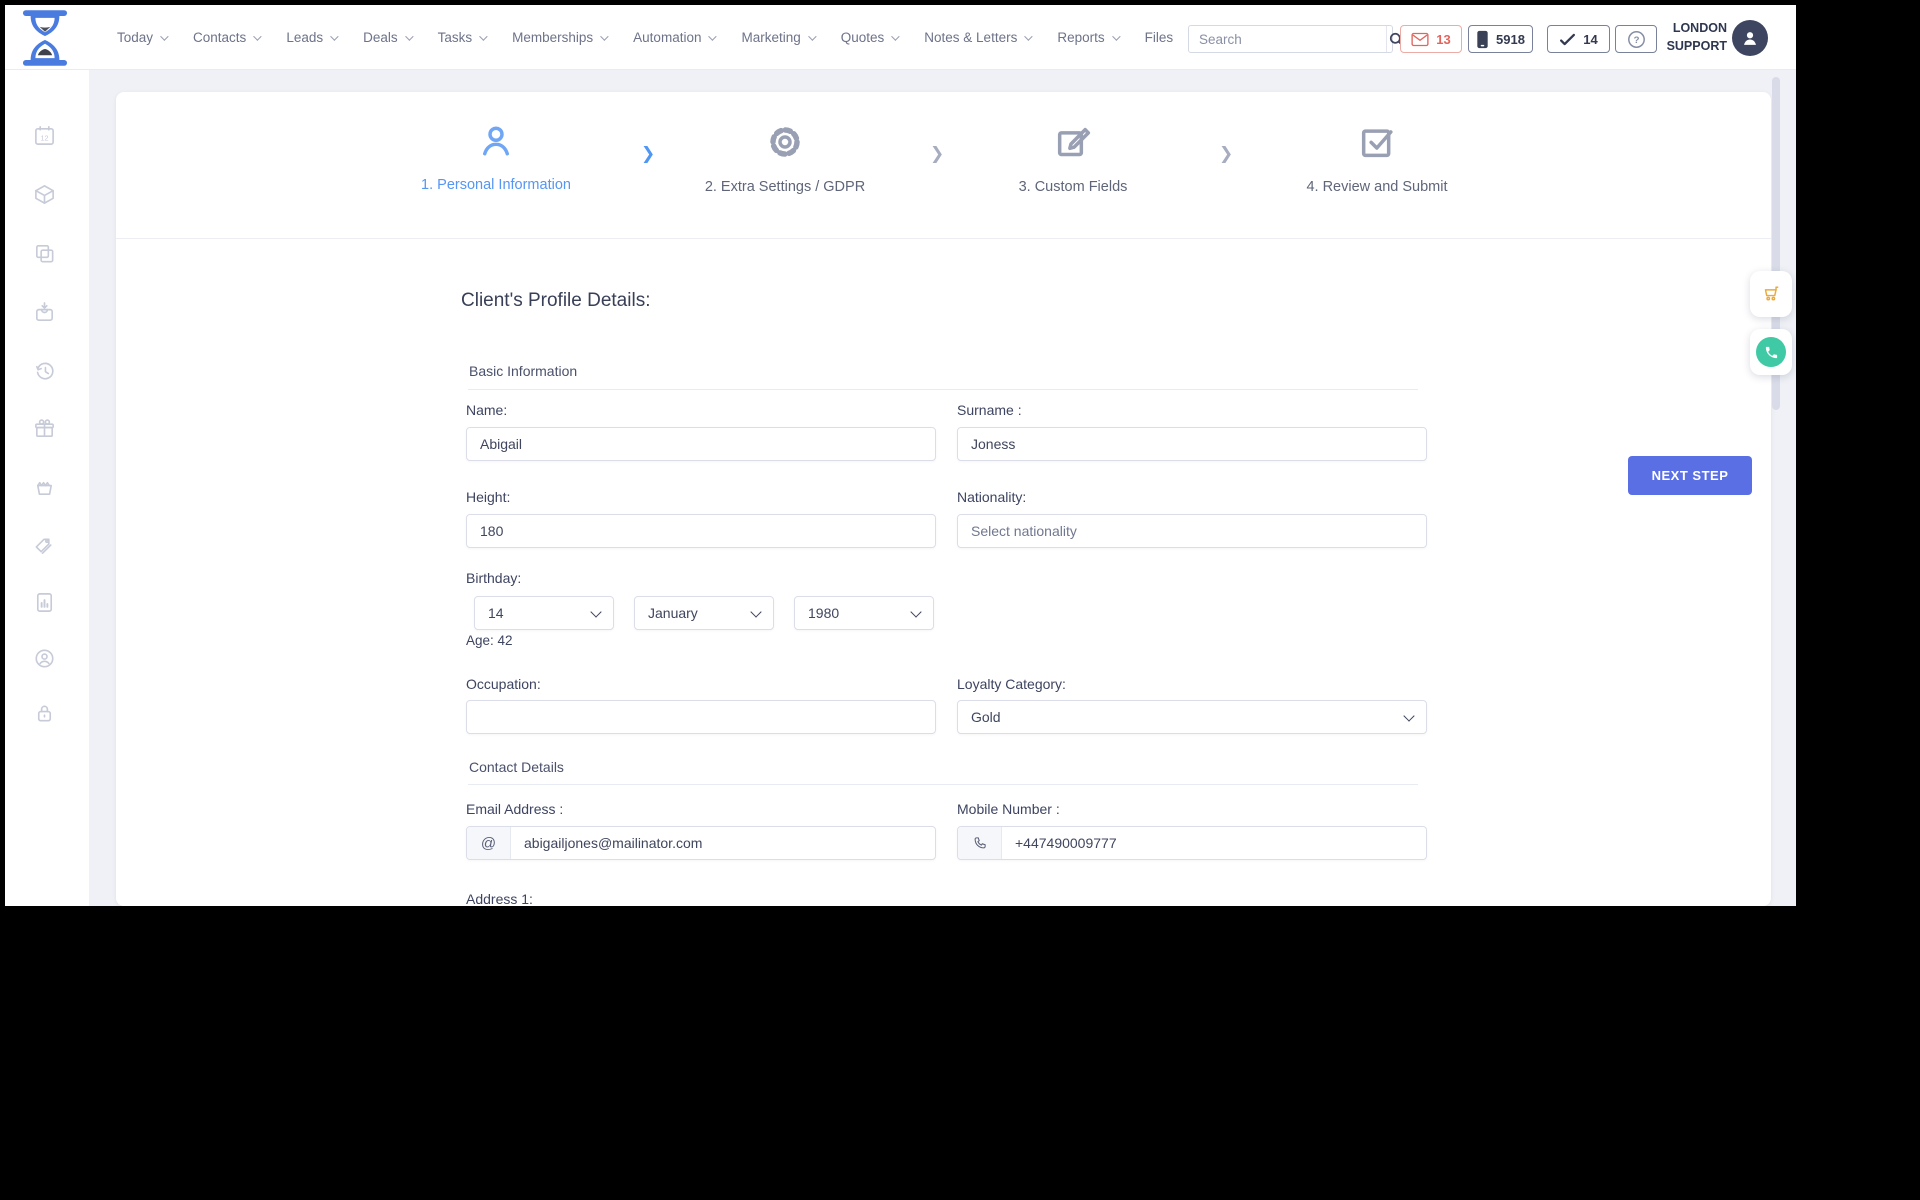 This screenshot has height=1200, width=1920. What do you see at coordinates (1192, 531) in the screenshot?
I see `nationality-field` at bounding box center [1192, 531].